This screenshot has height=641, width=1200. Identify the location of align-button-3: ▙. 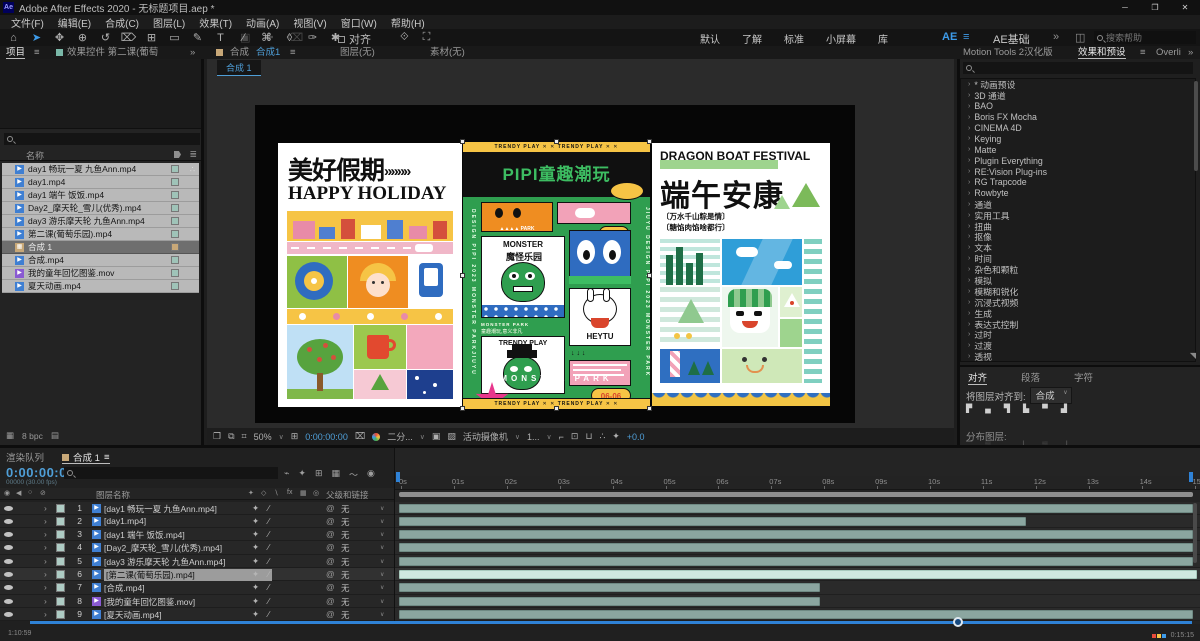
(1026, 408).